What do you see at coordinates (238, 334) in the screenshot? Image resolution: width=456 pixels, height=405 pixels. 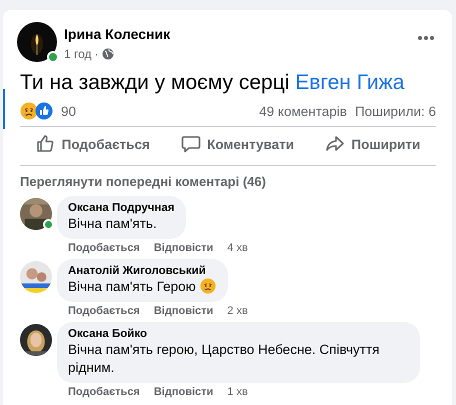 I see `commenter-name: Оксана Бойко` at bounding box center [238, 334].